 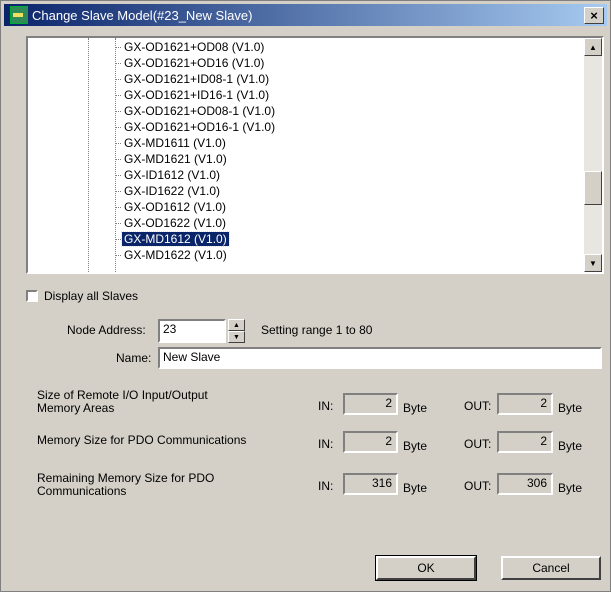 What do you see at coordinates (175, 223) in the screenshot?
I see `tree-item-label: GX-OD1622 (V1.0)` at bounding box center [175, 223].